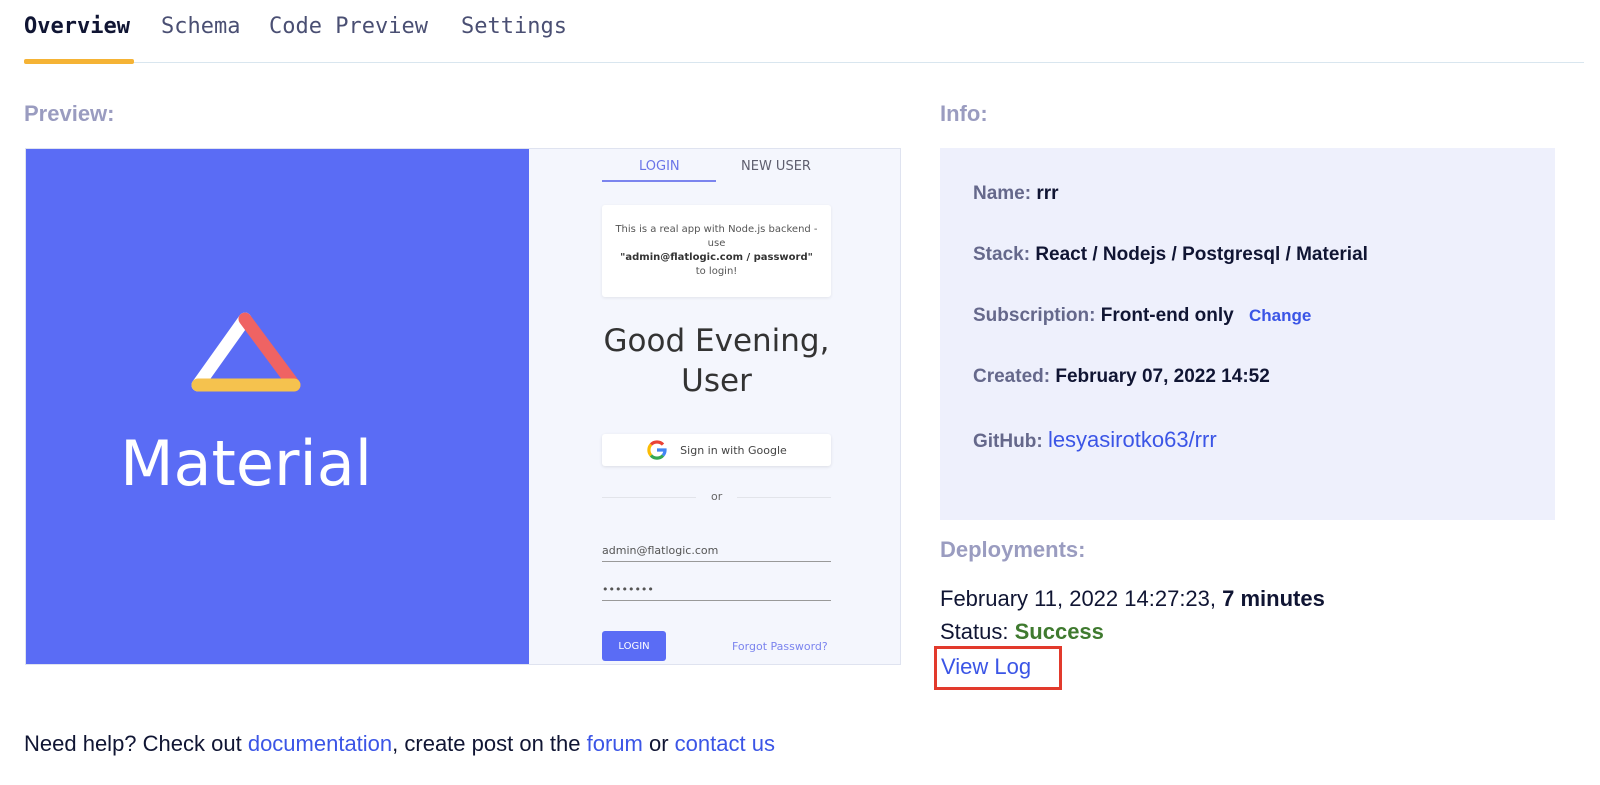 The height and width of the screenshot is (785, 1600). What do you see at coordinates (964, 113) in the screenshot?
I see `info-title: Info:` at bounding box center [964, 113].